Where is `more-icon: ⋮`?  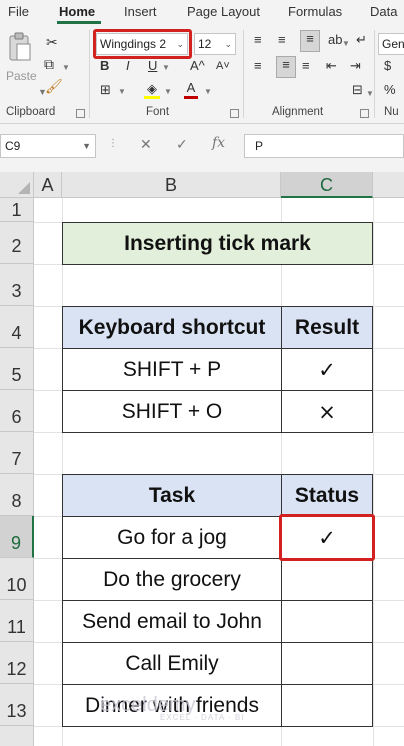
more-icon: ⋮ is located at coordinates (113, 143).